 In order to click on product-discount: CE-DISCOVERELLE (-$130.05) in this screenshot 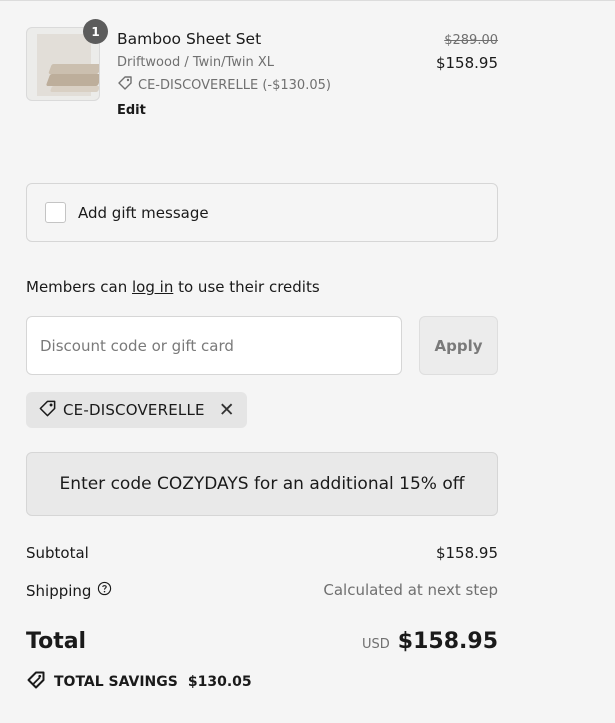, I will do `click(224, 85)`.